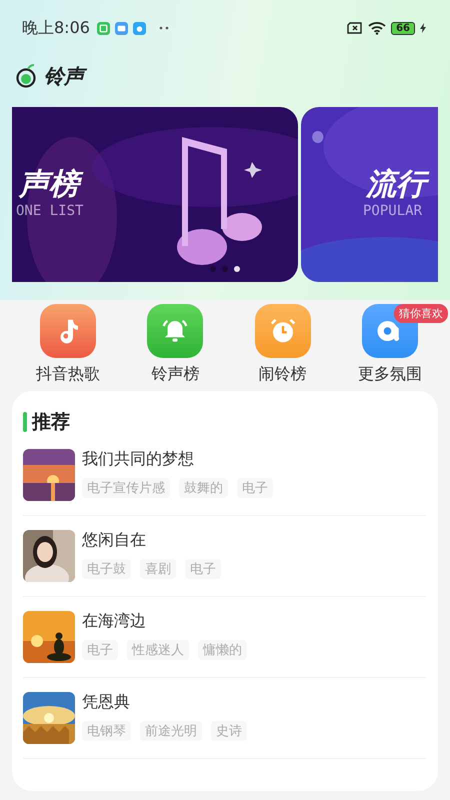 The image size is (450, 800). I want to click on tag: 史诗, so click(229, 731).